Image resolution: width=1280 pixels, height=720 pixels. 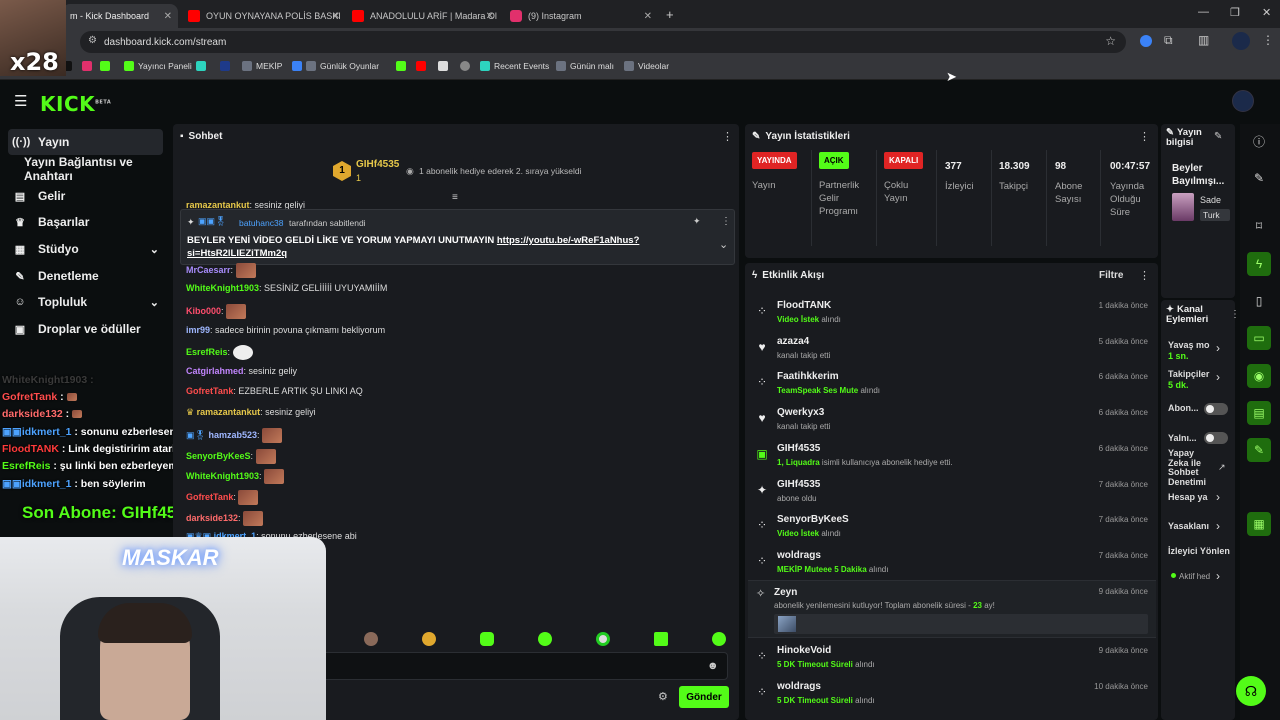 I want to click on window-close-icon: ✕, so click(x=1266, y=12).